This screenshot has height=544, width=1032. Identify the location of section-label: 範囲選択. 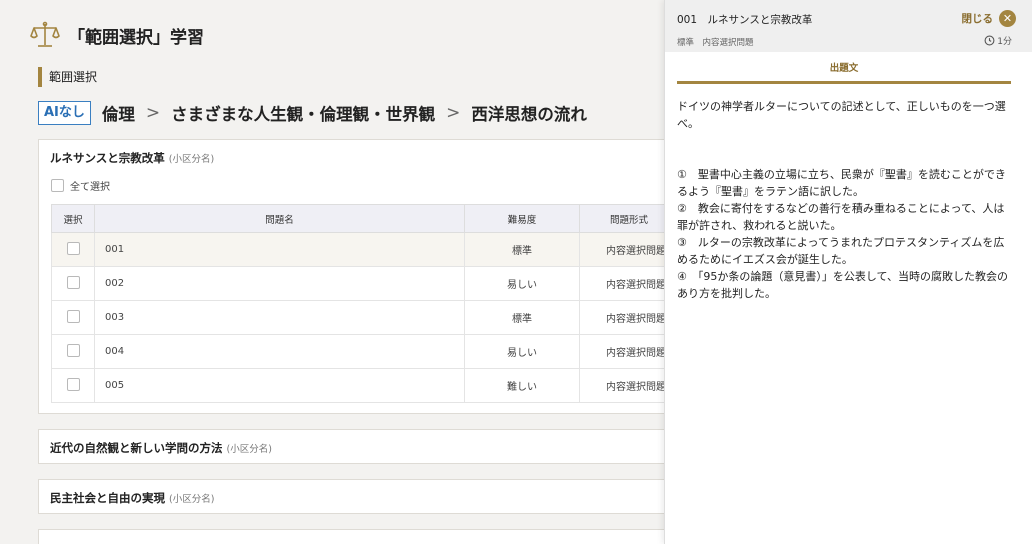
(67, 77).